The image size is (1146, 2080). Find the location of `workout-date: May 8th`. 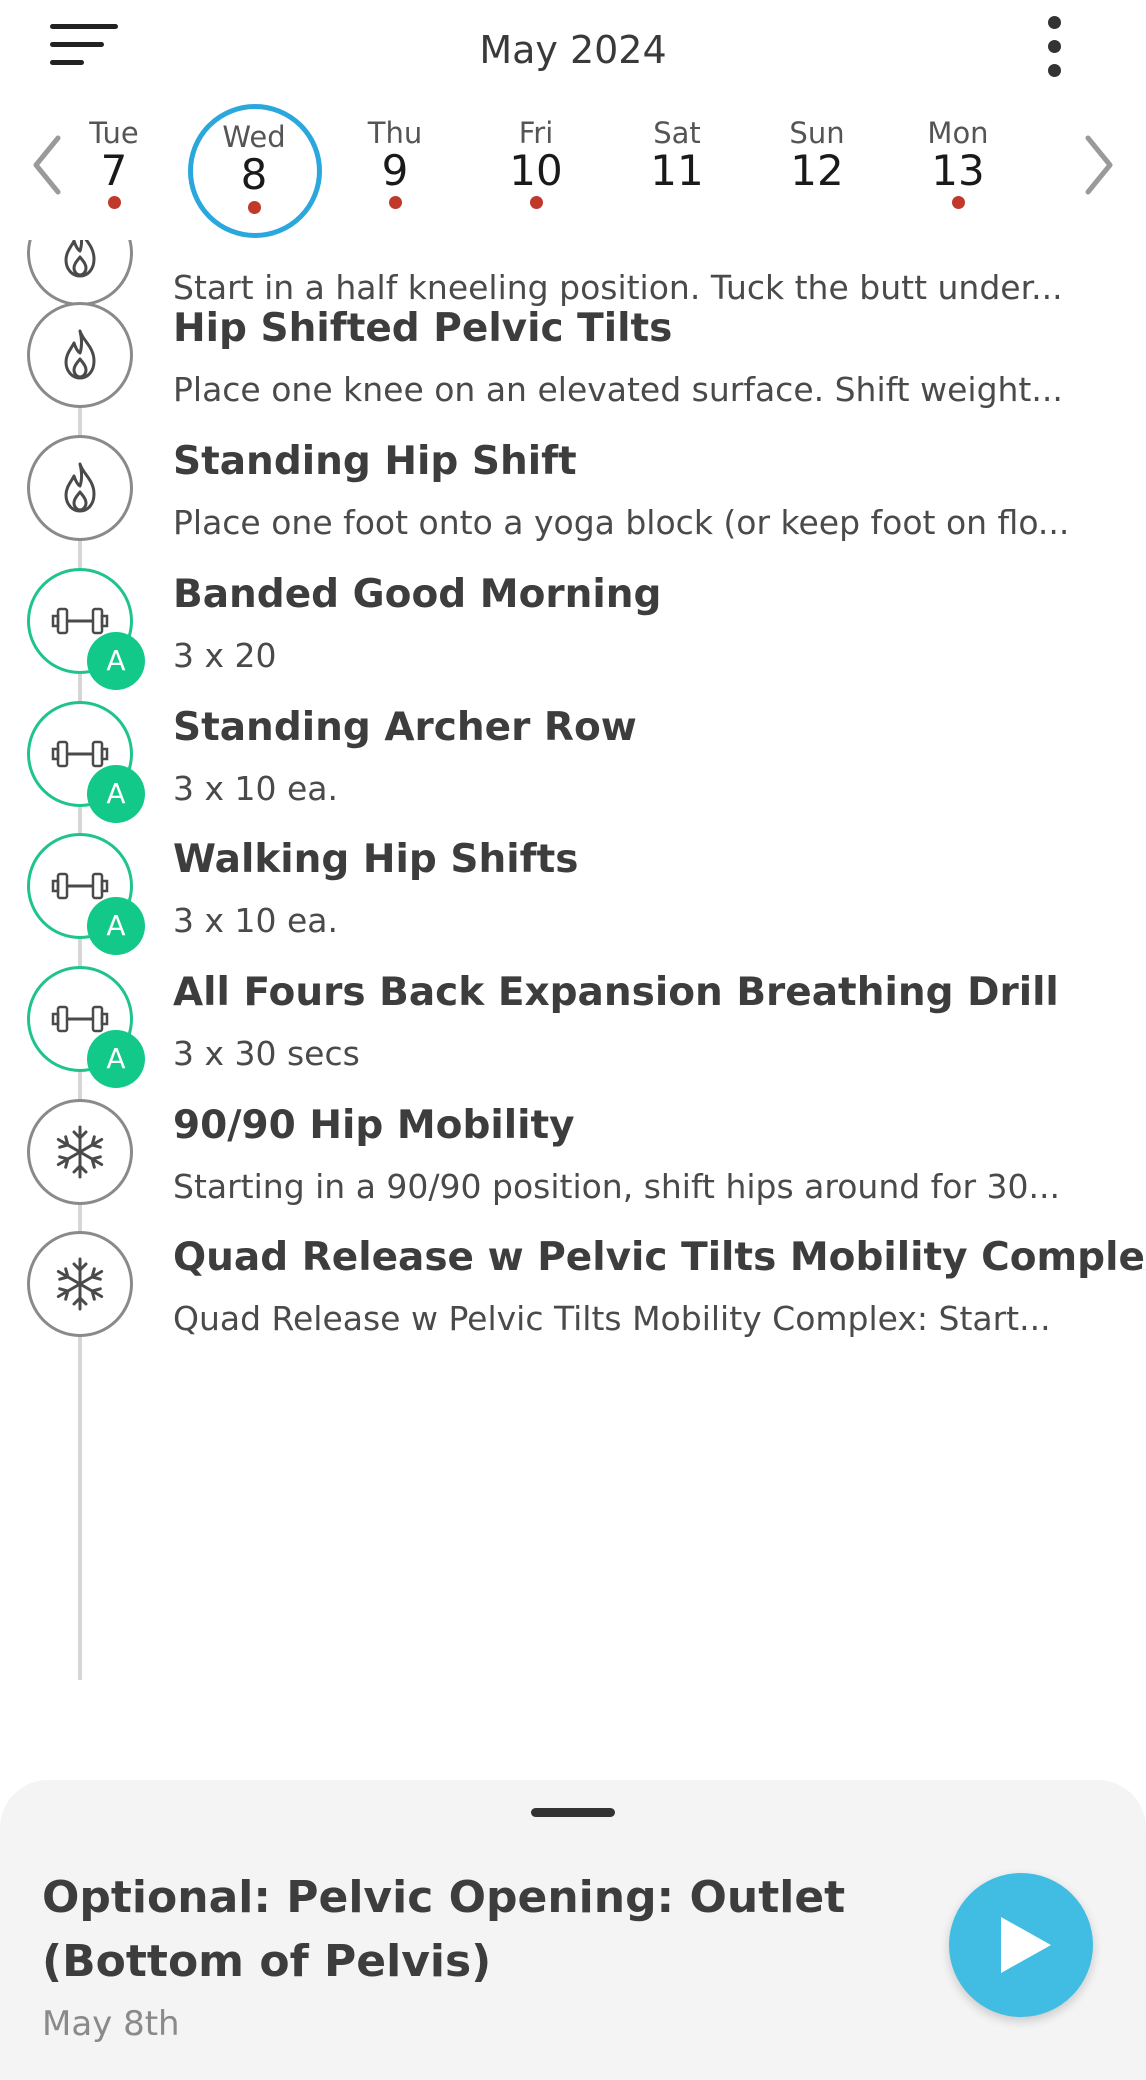

workout-date: May 8th is located at coordinates (111, 2024).